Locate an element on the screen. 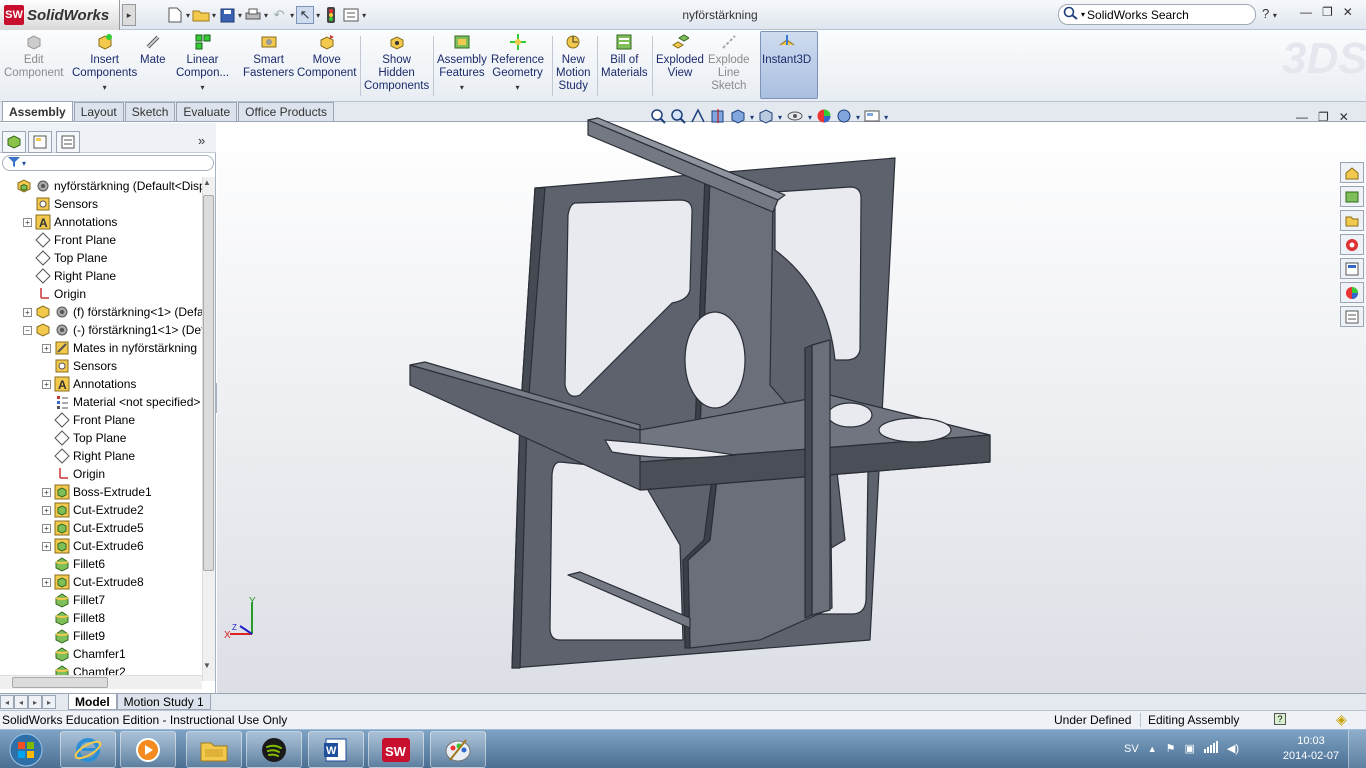  tree-node: Fillet6 is located at coordinates (101, 564).